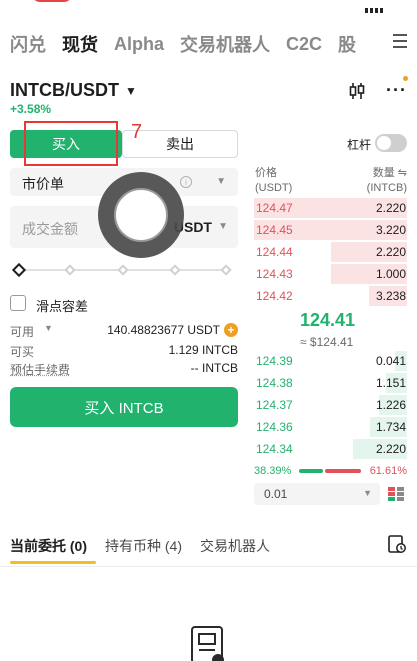 This screenshot has width=417, height=661. What do you see at coordinates (328, 320) in the screenshot?
I see `last-price: 124.41` at bounding box center [328, 320].